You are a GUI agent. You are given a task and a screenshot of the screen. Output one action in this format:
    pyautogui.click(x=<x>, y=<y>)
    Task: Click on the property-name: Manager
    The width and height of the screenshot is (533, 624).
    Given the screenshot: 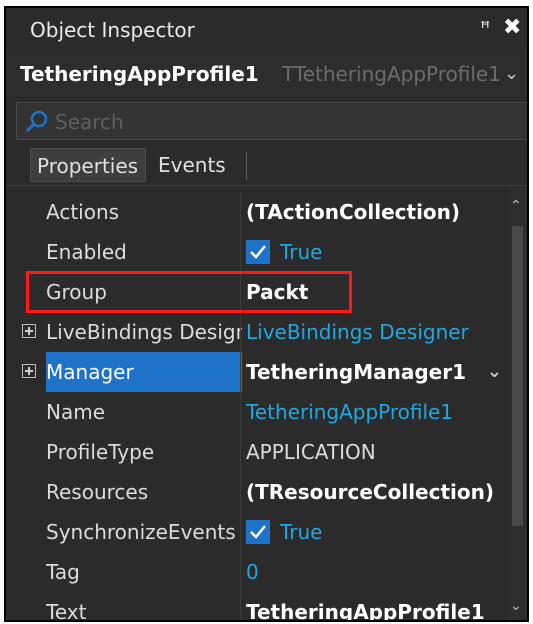 What is the action you would take?
    pyautogui.click(x=144, y=372)
    